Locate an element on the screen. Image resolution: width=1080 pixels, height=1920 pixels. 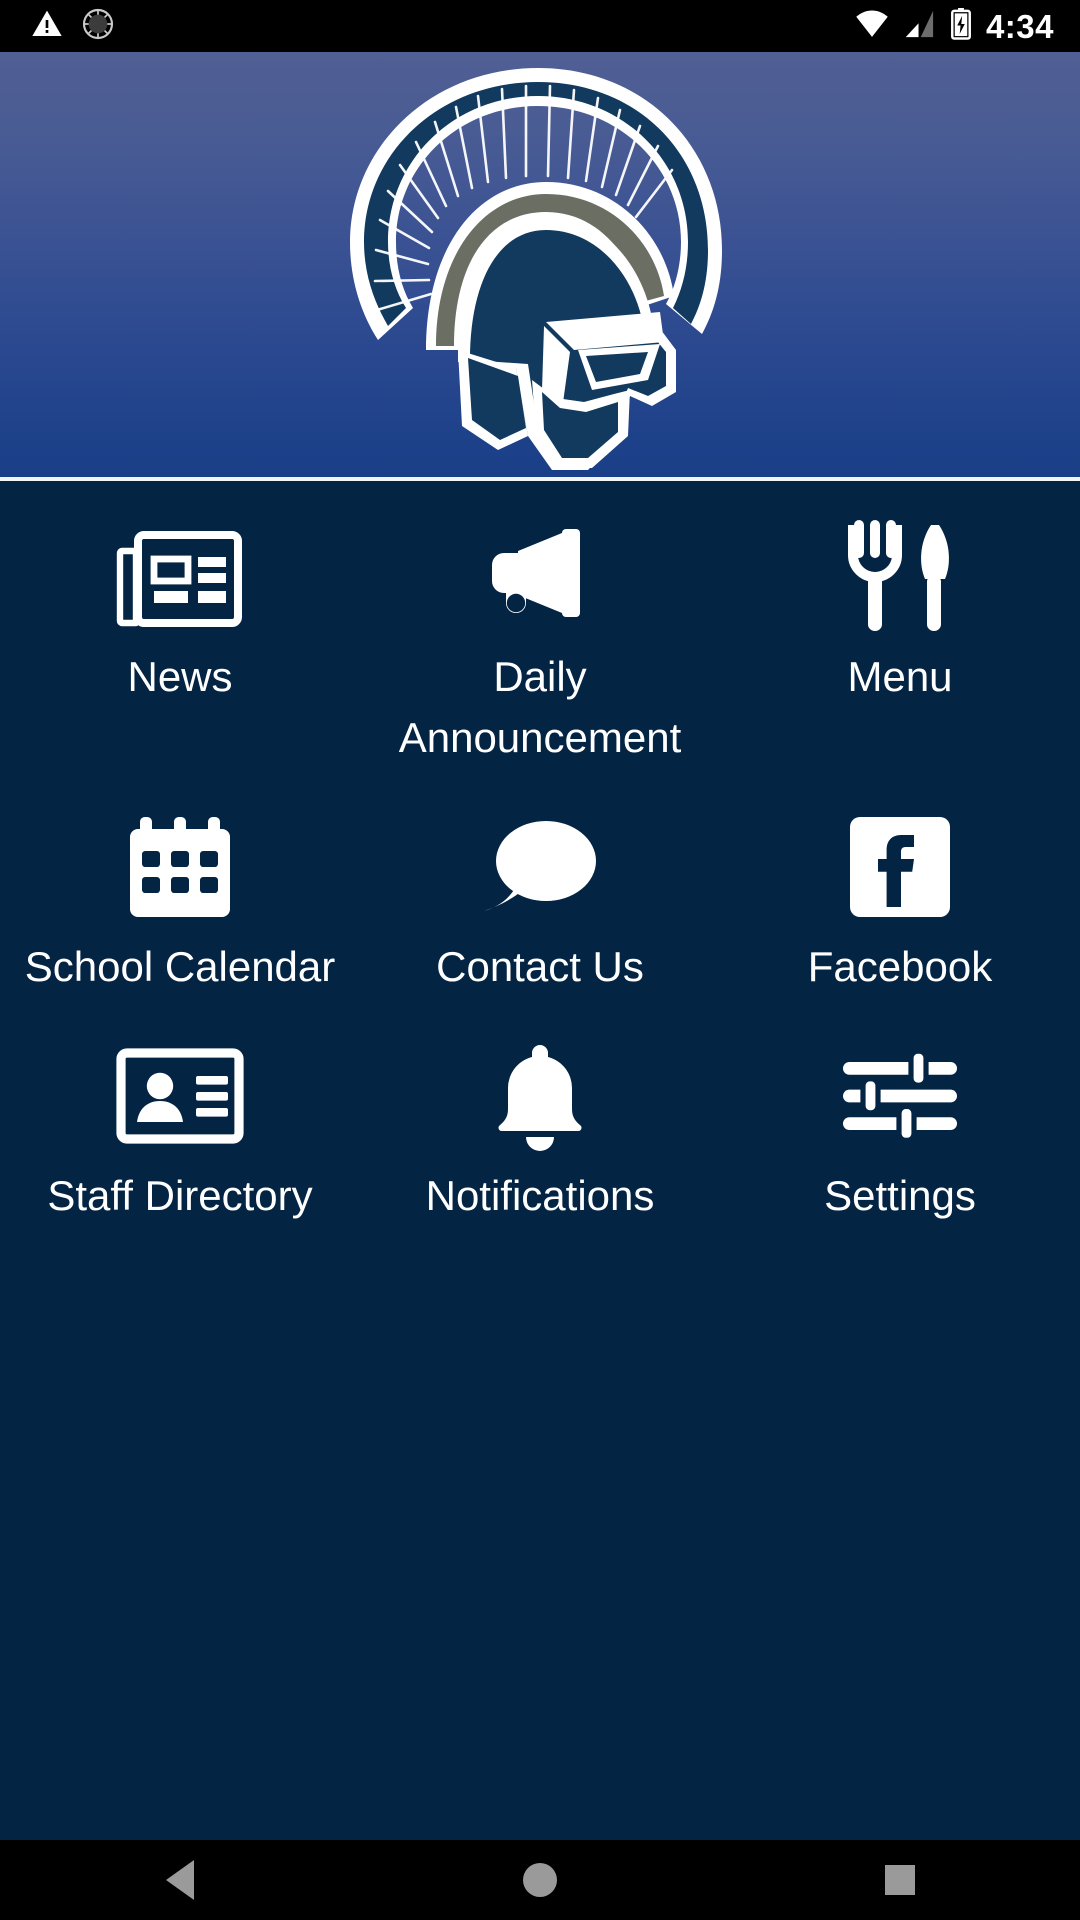
wifi-icon is located at coordinates (872, 26).